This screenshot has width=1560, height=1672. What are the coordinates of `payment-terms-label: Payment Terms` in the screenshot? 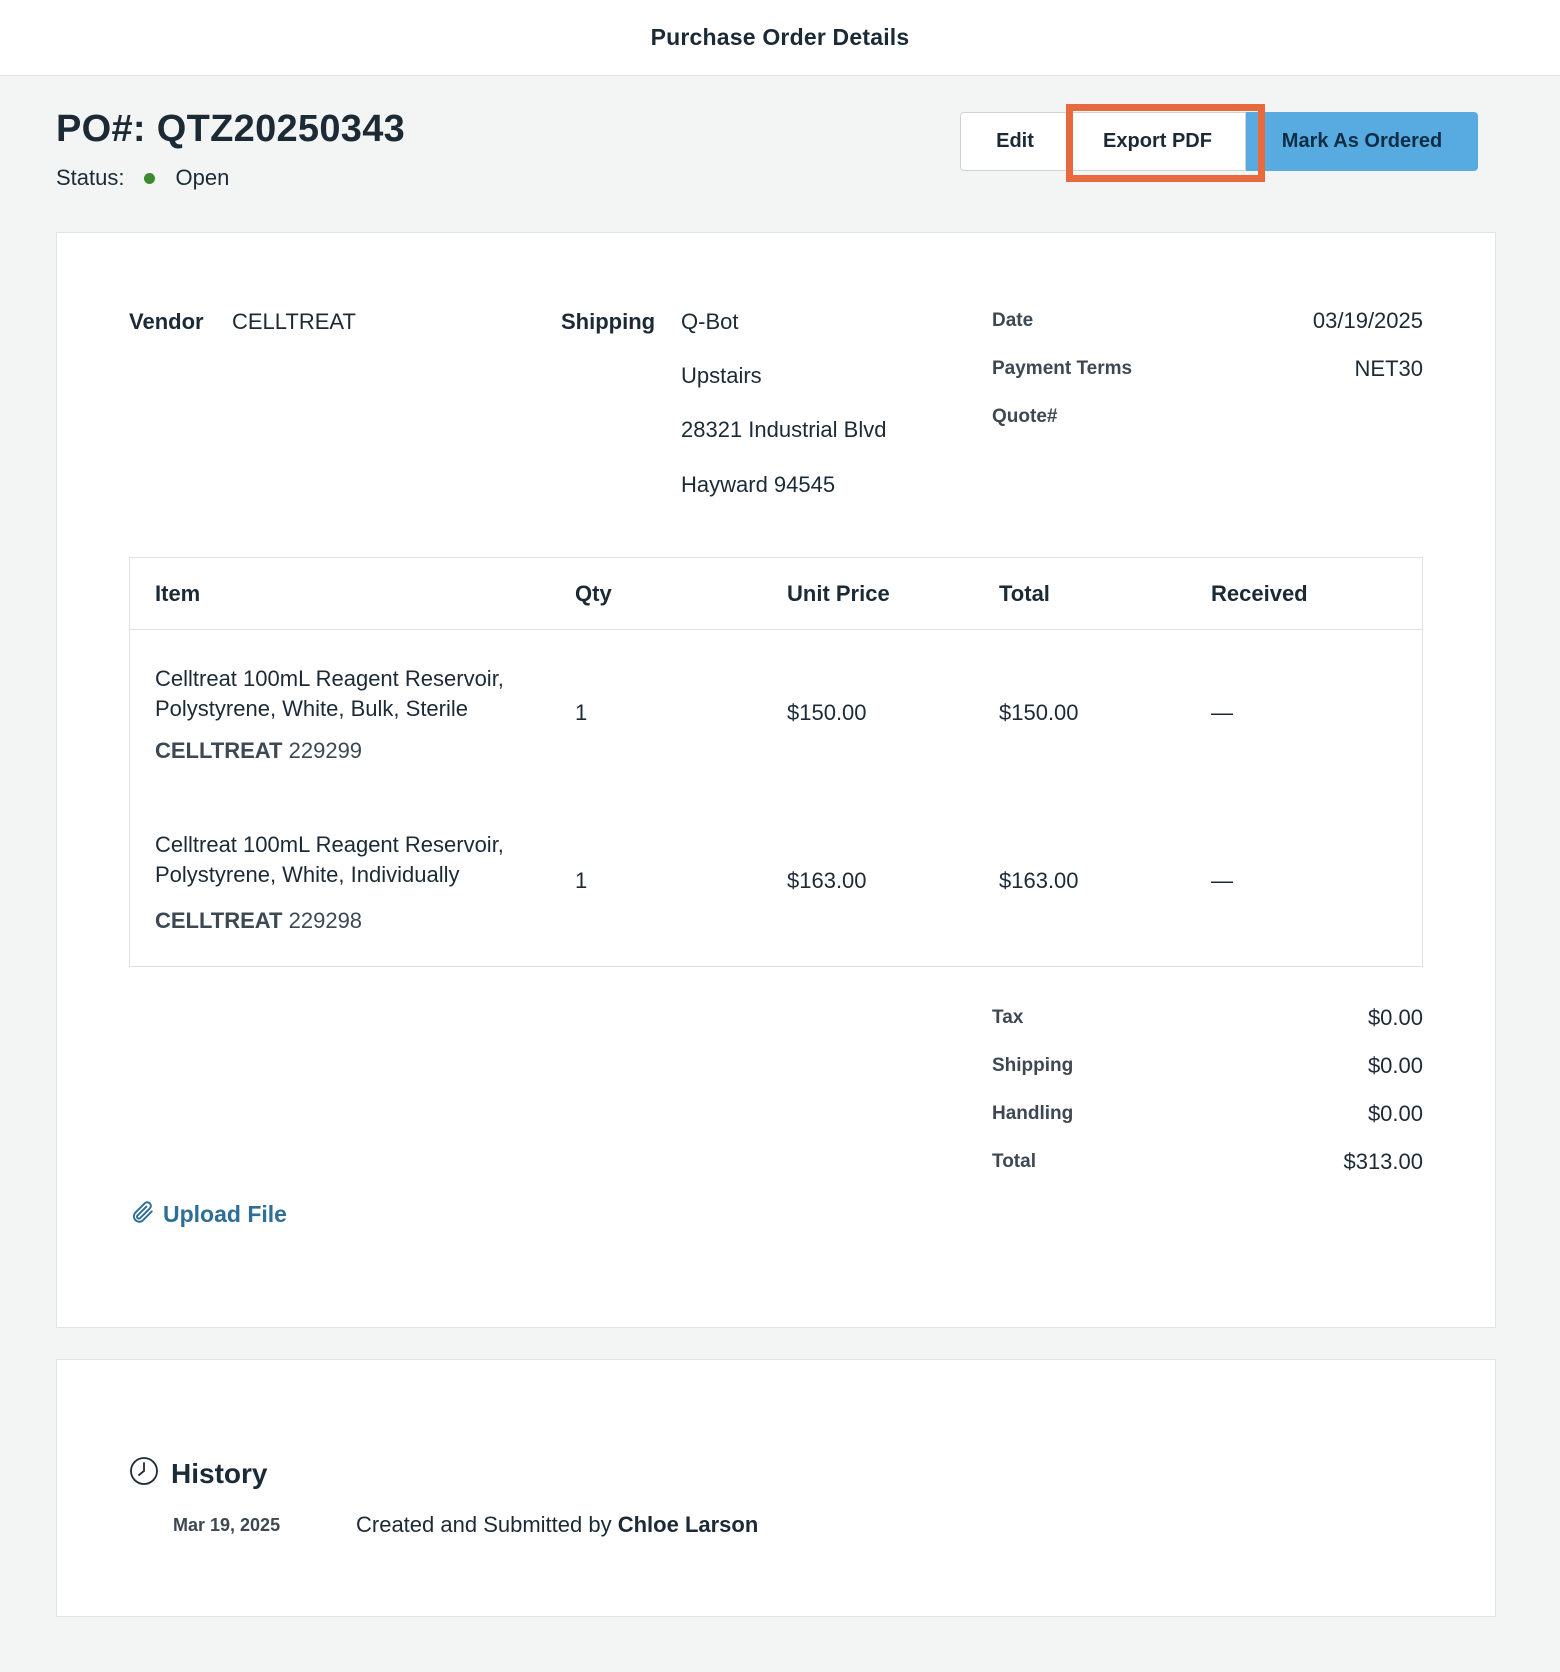 It's located at (1062, 368).